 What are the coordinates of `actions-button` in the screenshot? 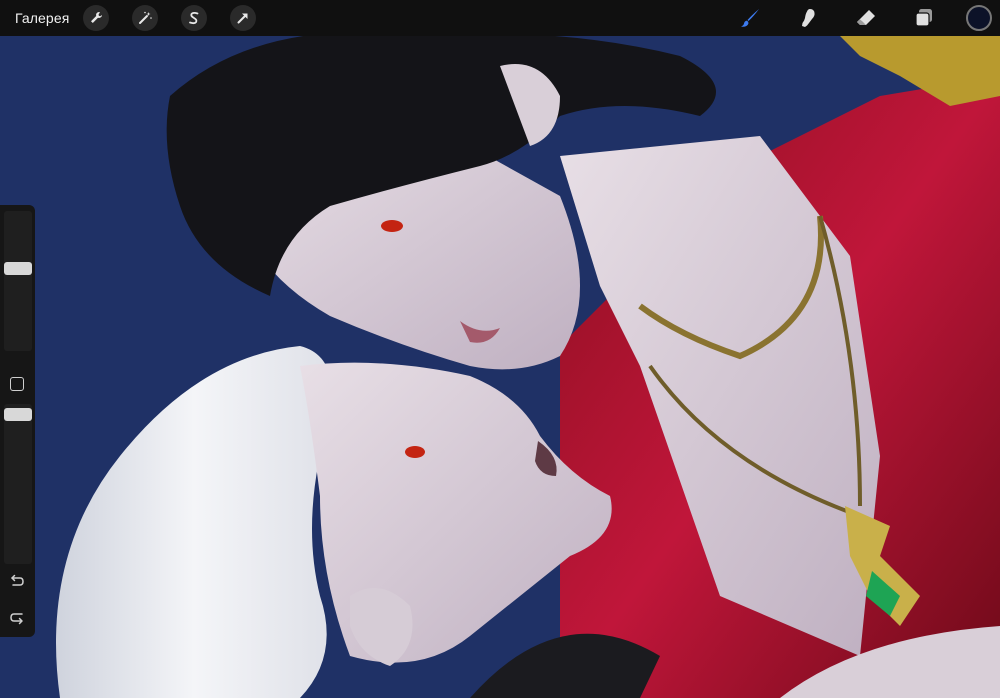 It's located at (96, 18).